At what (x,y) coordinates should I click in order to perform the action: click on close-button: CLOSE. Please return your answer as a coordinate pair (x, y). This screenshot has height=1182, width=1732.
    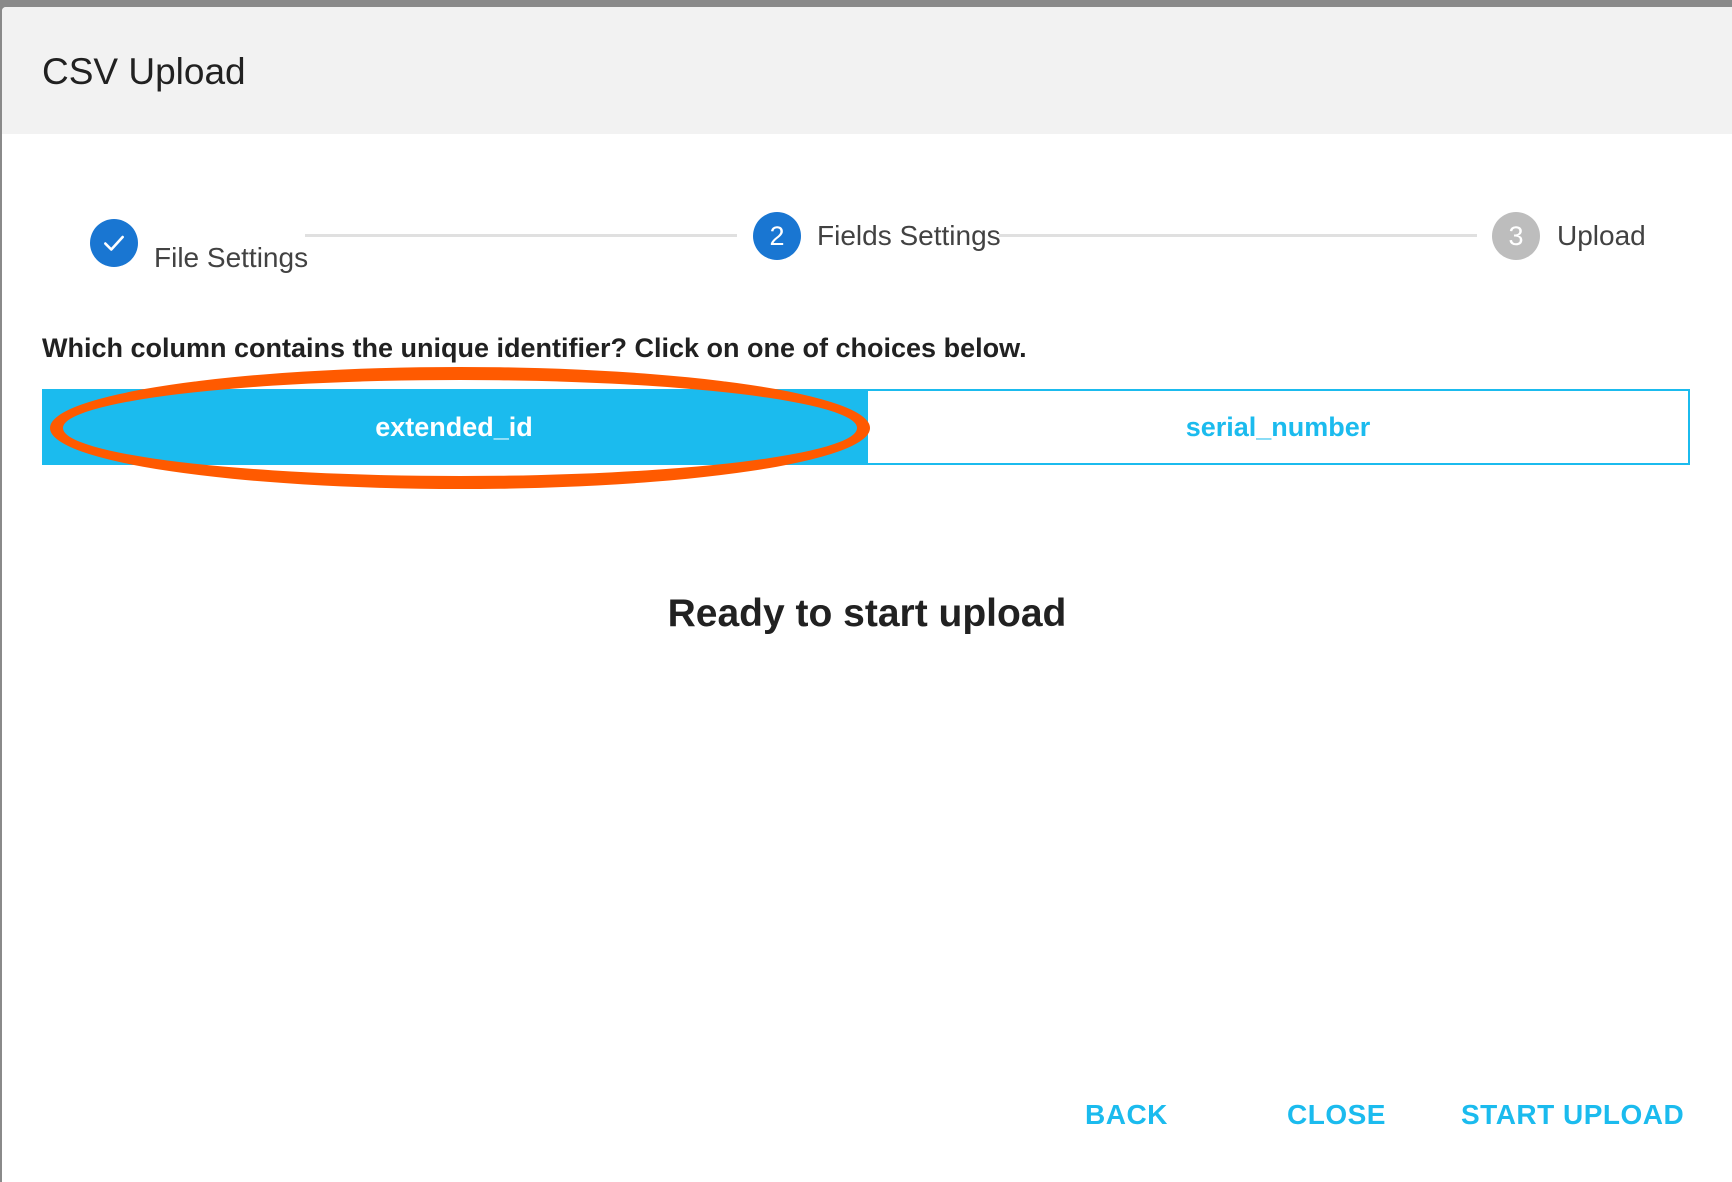
    Looking at the image, I should click on (1336, 1115).